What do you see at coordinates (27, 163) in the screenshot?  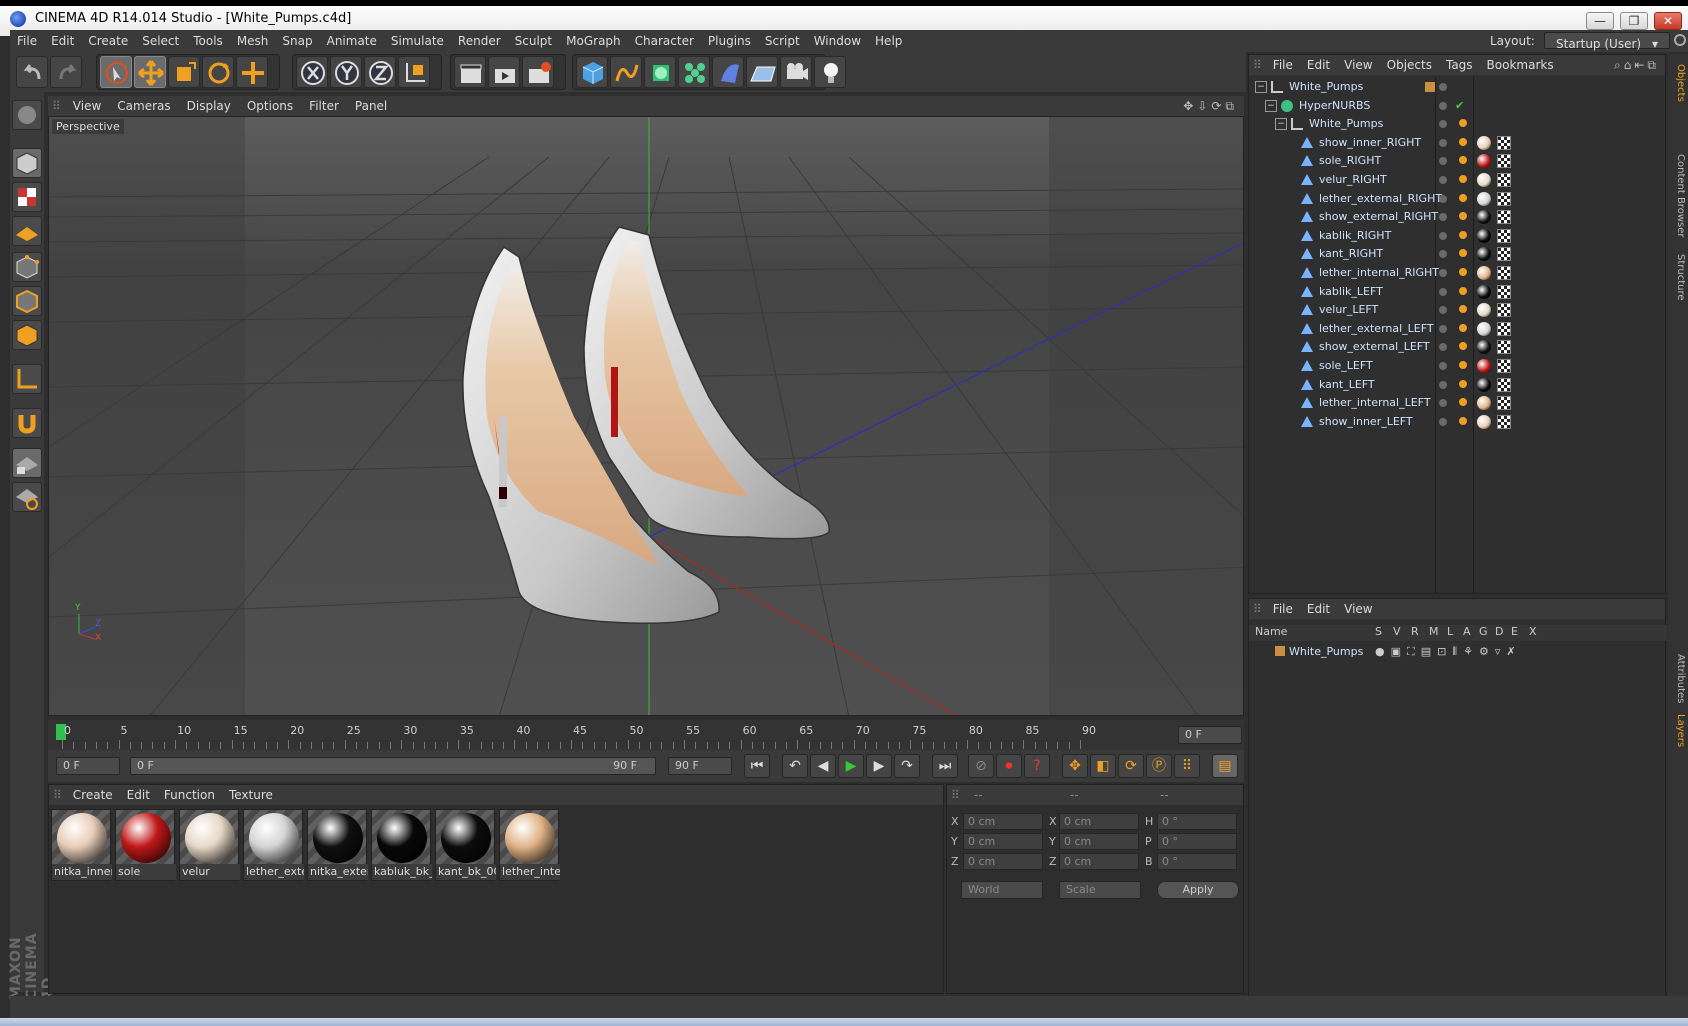 I see `model-mode-button` at bounding box center [27, 163].